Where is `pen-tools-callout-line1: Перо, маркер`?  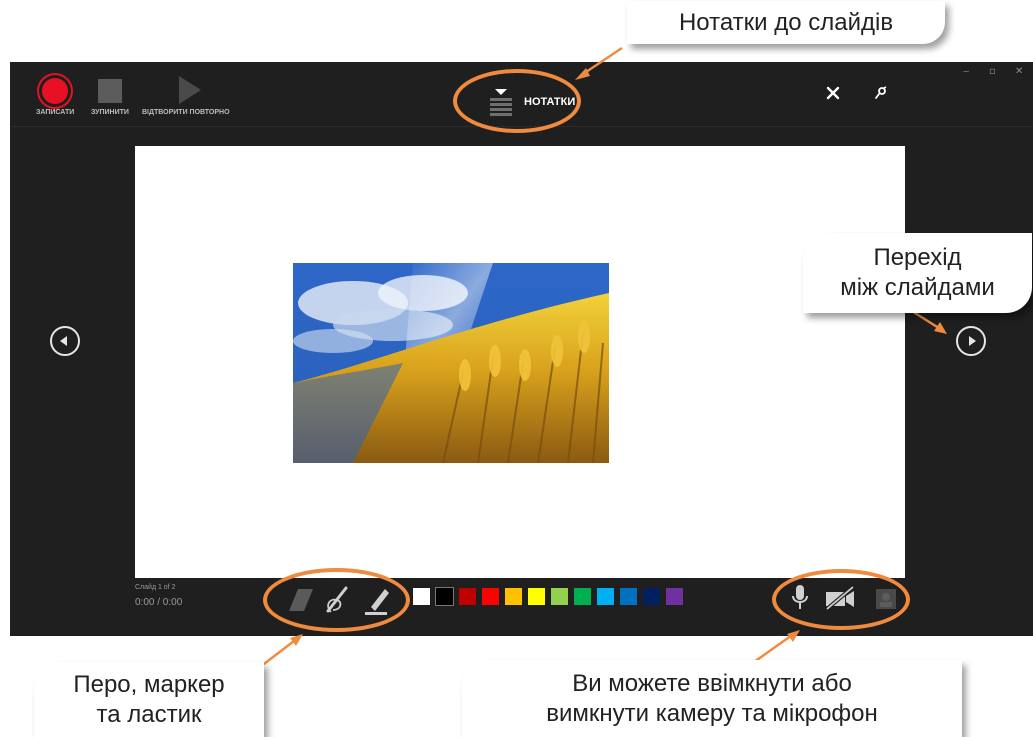
pen-tools-callout-line1: Перо, маркер is located at coordinates (149, 684).